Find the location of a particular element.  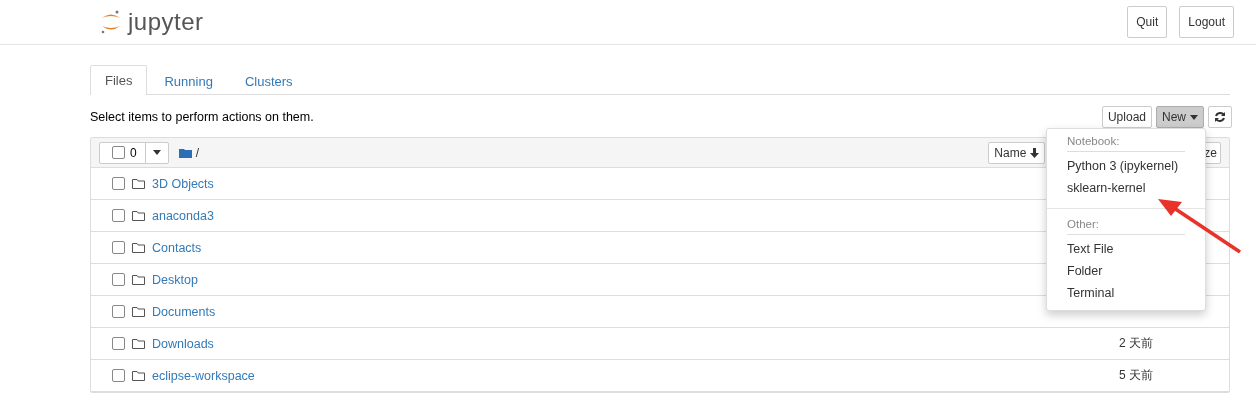

menu-header: Other: is located at coordinates (1126, 225).